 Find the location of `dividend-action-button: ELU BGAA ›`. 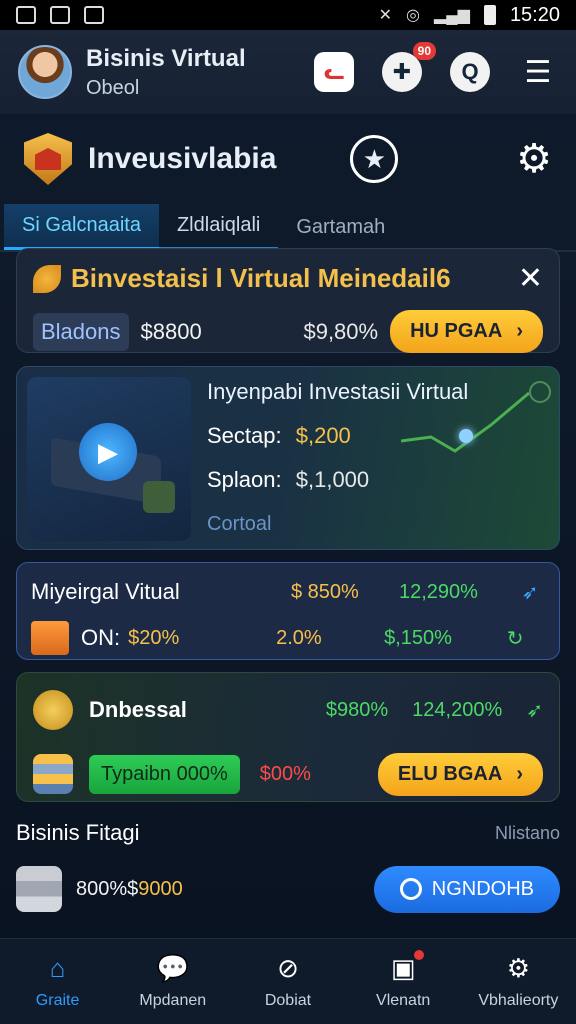

dividend-action-button: ELU BGAA › is located at coordinates (460, 774).